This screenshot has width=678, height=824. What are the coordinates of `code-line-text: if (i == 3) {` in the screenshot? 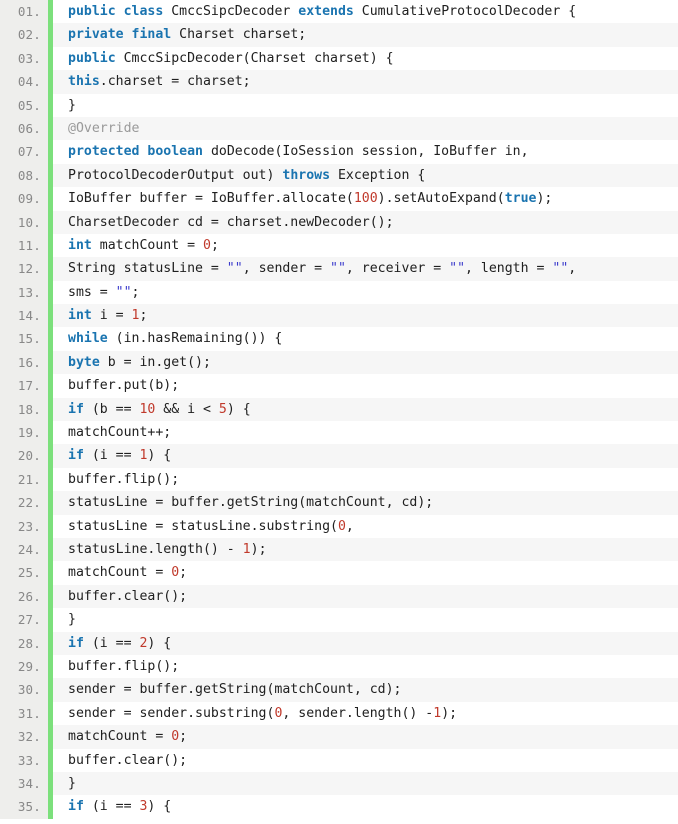 It's located at (373, 806).